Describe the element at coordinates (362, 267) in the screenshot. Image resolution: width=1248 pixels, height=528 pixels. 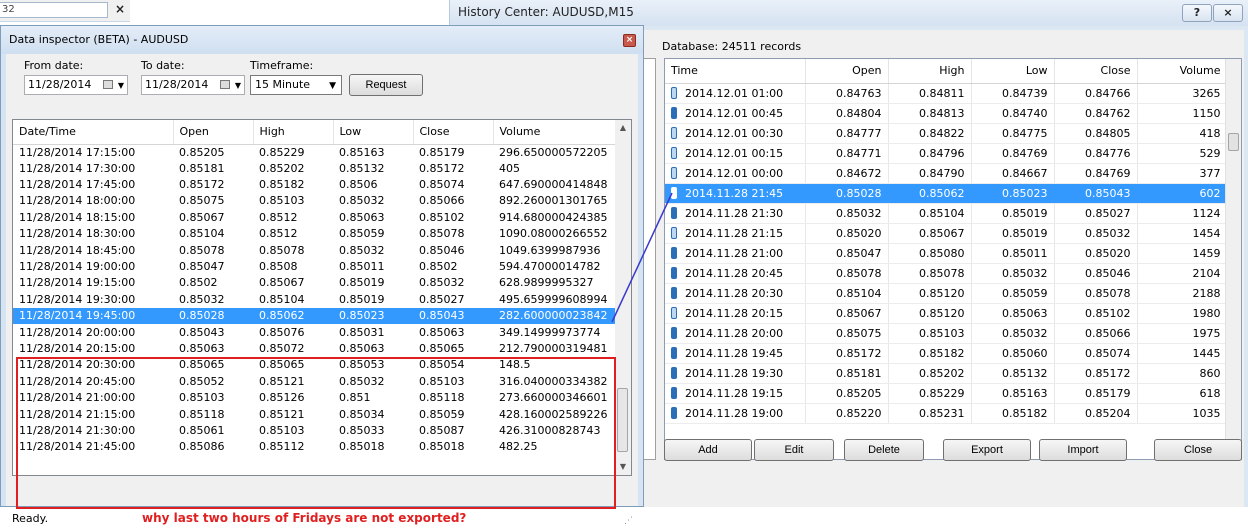
I see `low-cell: 0.85011` at that location.